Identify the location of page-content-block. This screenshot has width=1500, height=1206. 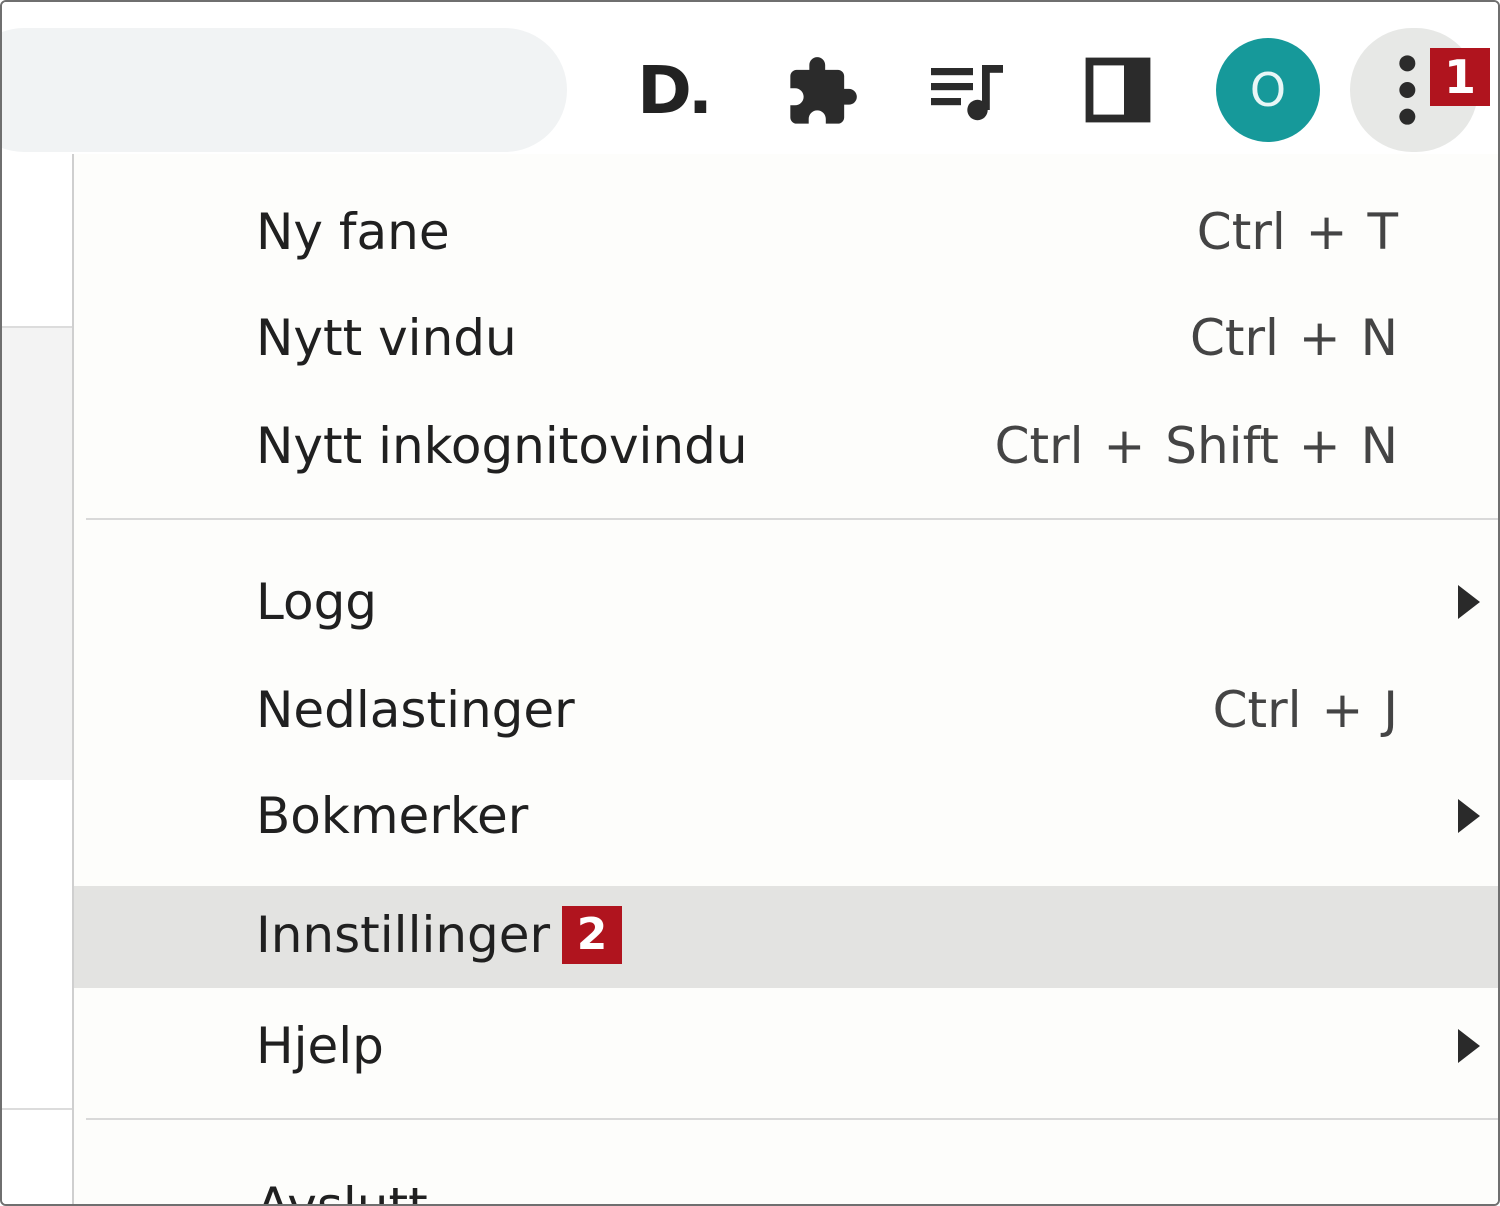
(37, 553).